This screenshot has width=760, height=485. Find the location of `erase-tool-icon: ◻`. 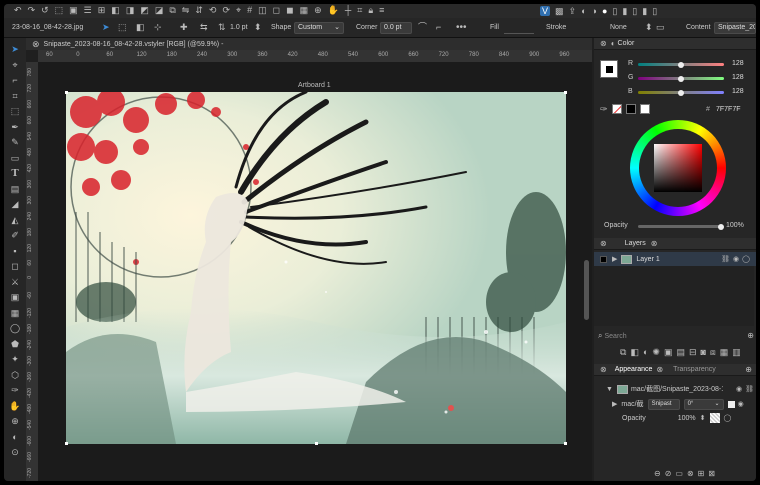

erase-tool-icon: ◻ is located at coordinates (15, 267).